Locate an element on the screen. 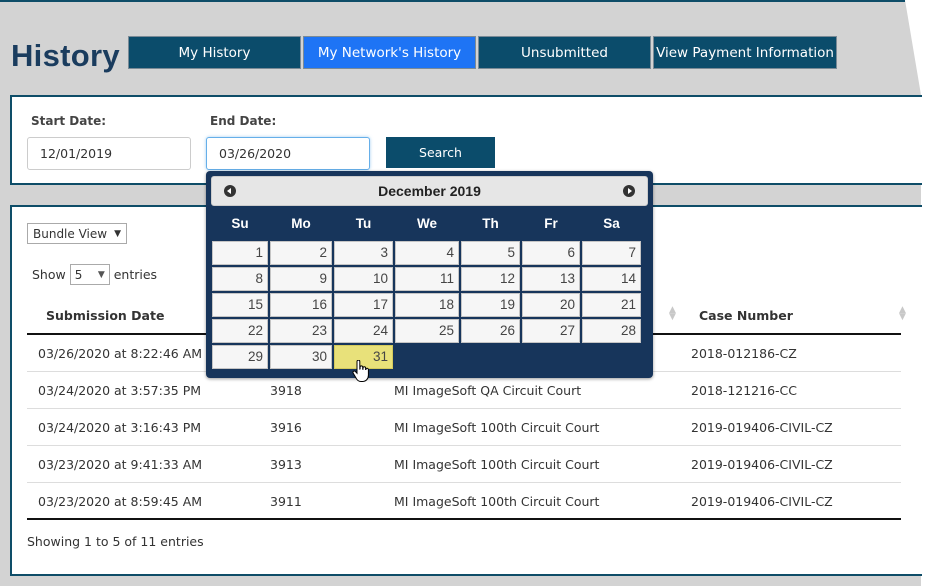  day-cell: 7 is located at coordinates (611, 253).